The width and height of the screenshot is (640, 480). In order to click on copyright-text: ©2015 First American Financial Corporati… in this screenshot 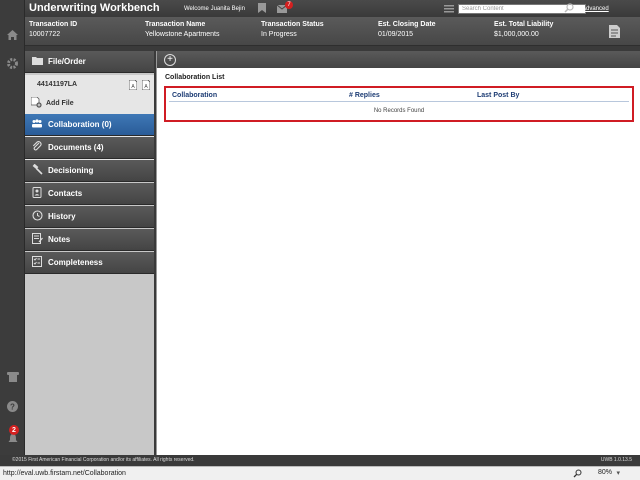, I will do `click(103, 460)`.